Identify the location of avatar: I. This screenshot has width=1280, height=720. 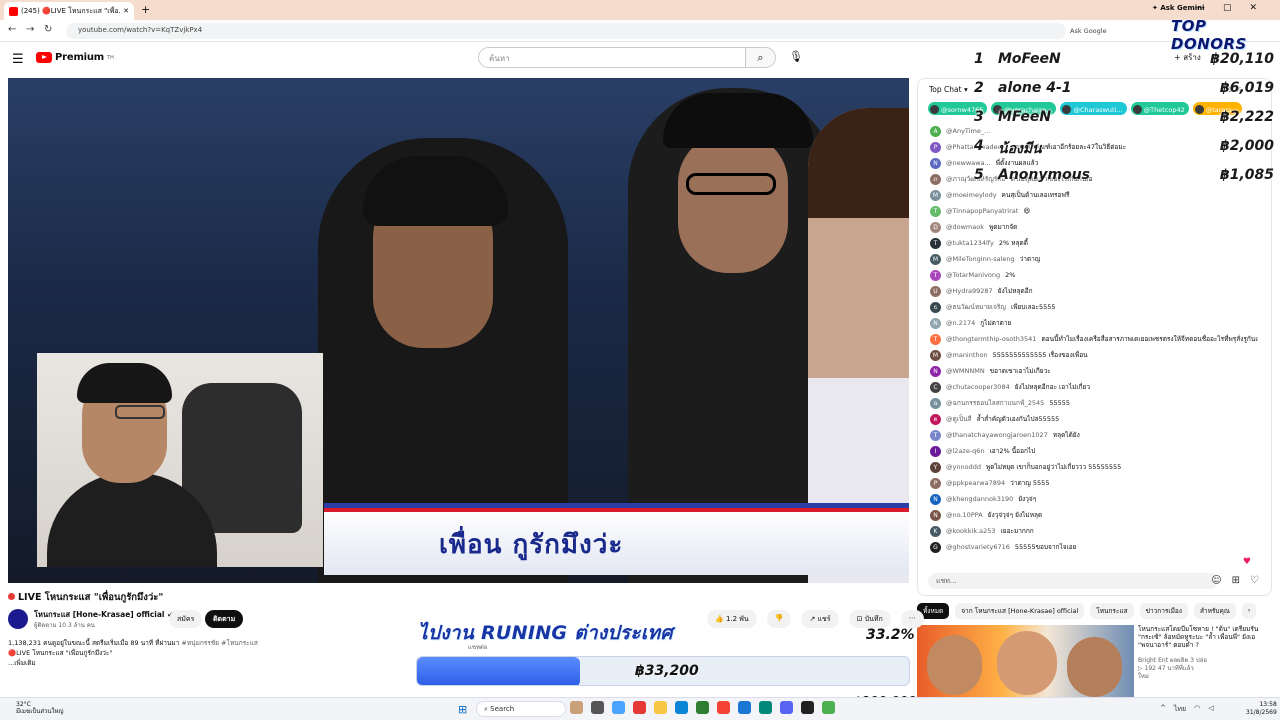
(935, 451).